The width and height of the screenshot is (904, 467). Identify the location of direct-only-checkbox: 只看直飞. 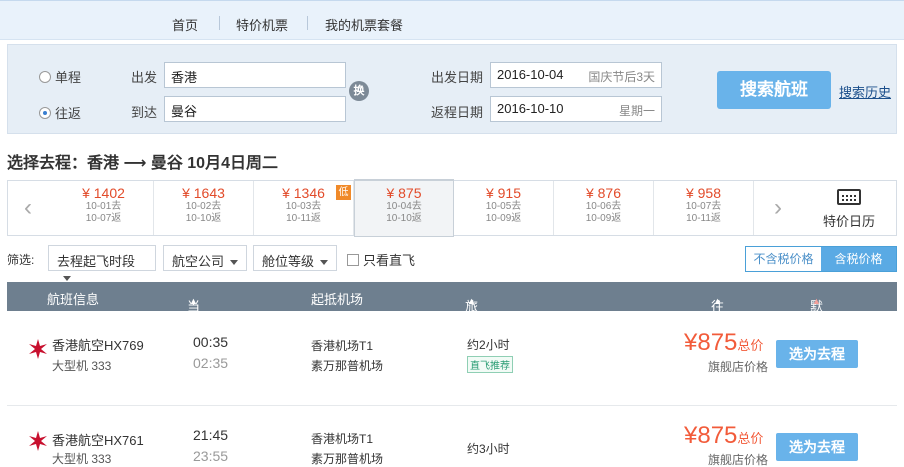
(381, 259).